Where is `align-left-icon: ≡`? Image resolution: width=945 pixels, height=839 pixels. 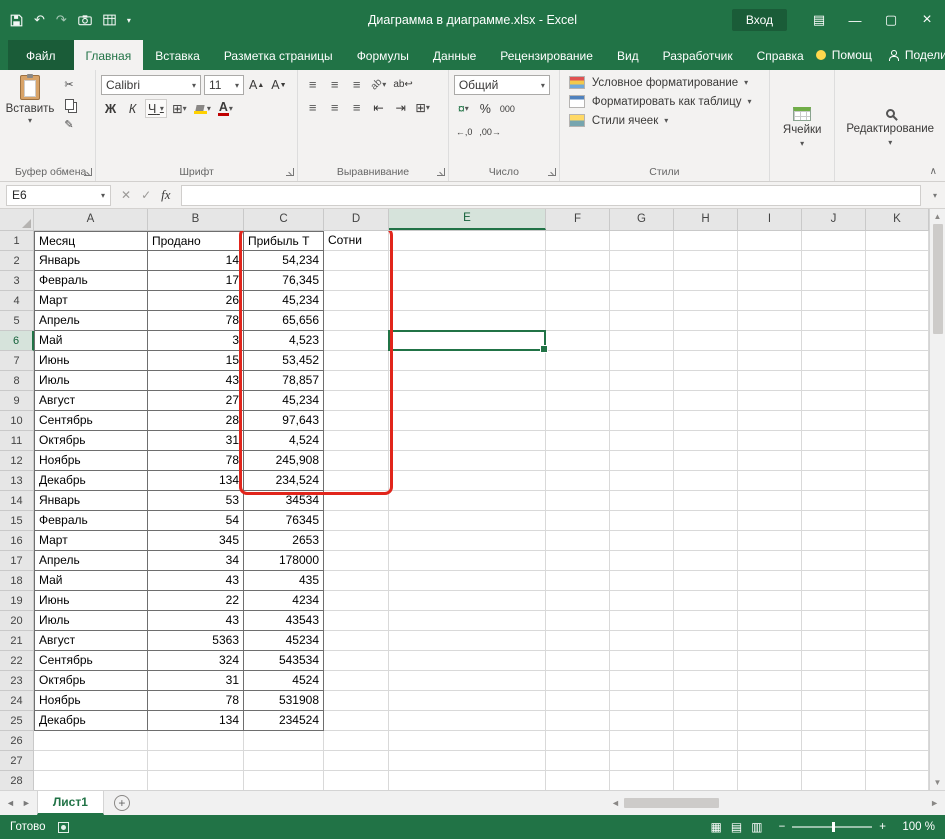 align-left-icon: ≡ is located at coordinates (312, 107).